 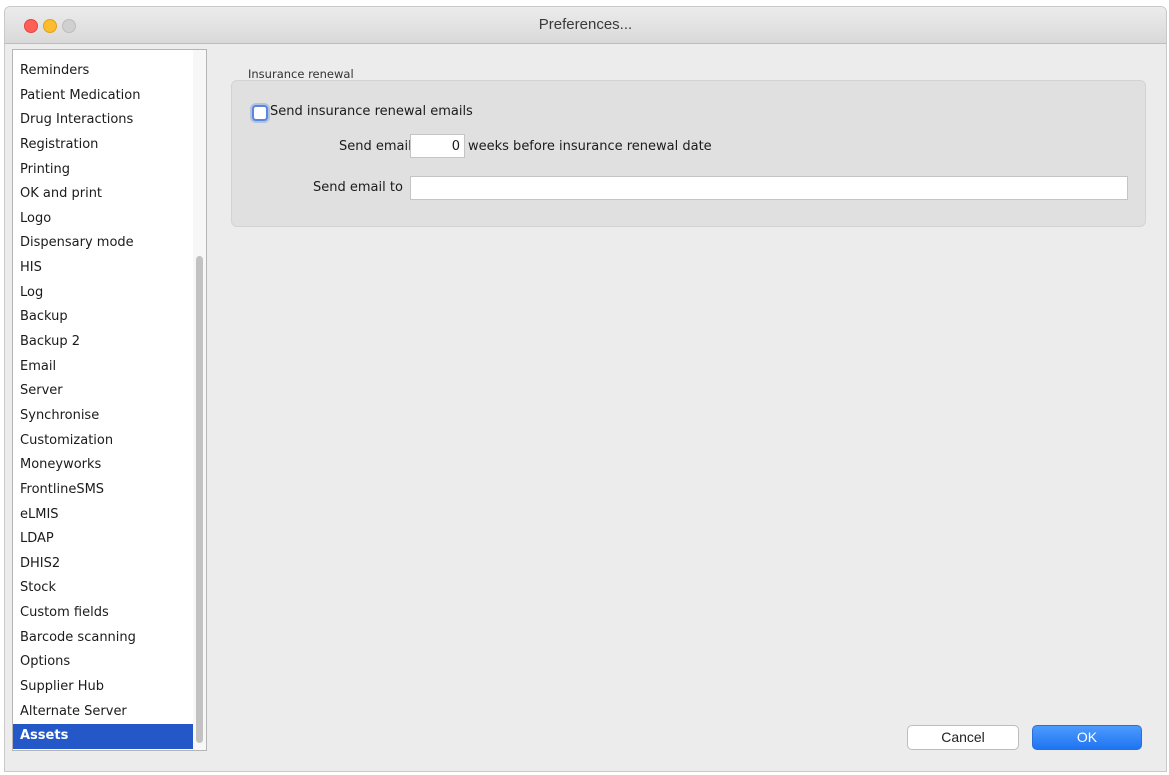 What do you see at coordinates (375, 146) in the screenshot?
I see `send-email-label: Send email` at bounding box center [375, 146].